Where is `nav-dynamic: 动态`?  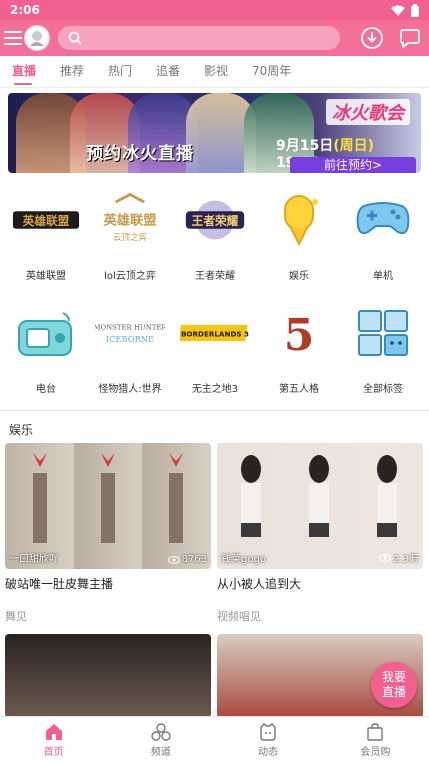 nav-dynamic: 动态 is located at coordinates (268, 740).